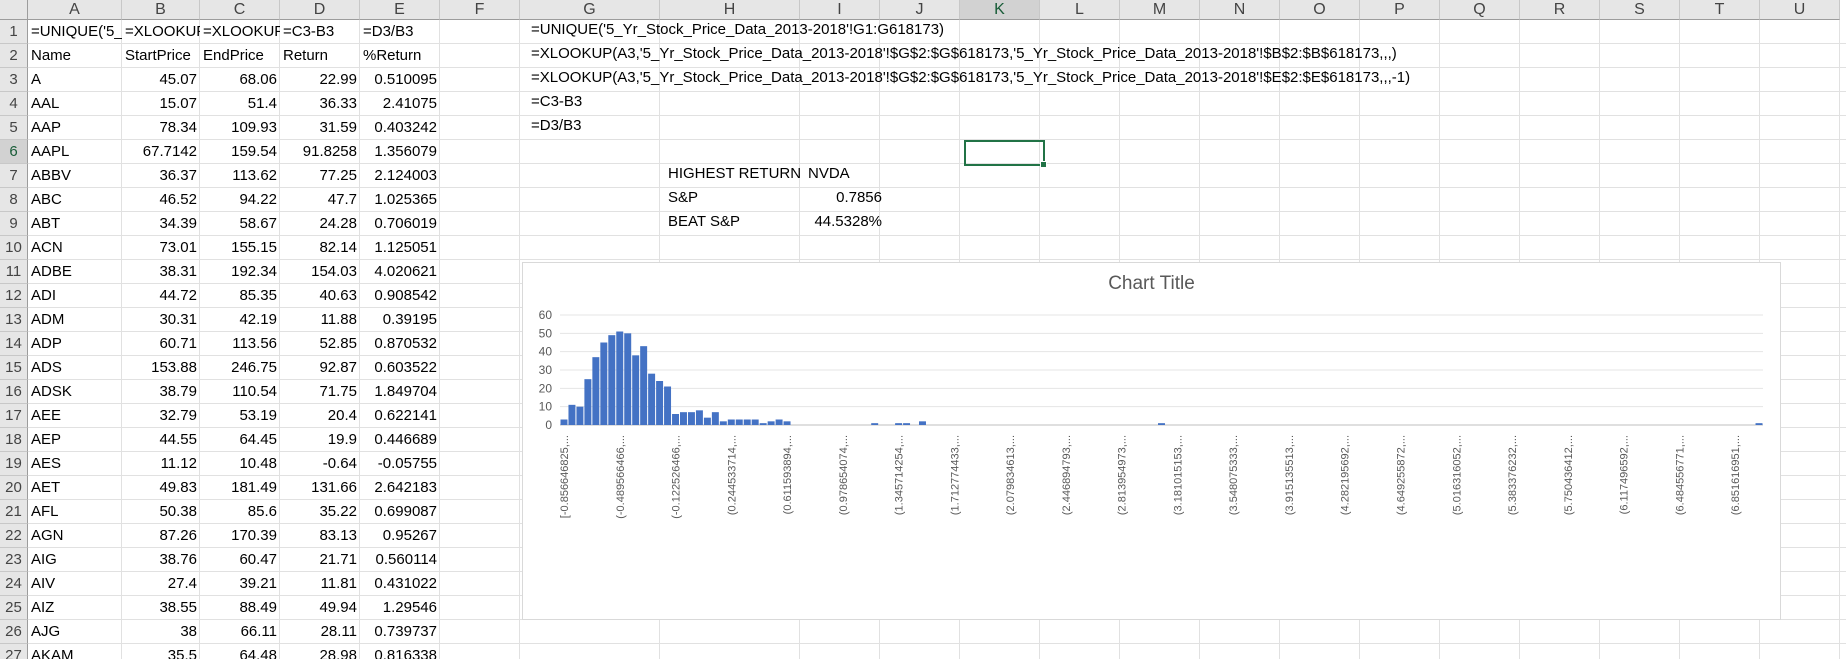 The image size is (1846, 659). I want to click on cell-d5: 31.59, so click(320, 128).